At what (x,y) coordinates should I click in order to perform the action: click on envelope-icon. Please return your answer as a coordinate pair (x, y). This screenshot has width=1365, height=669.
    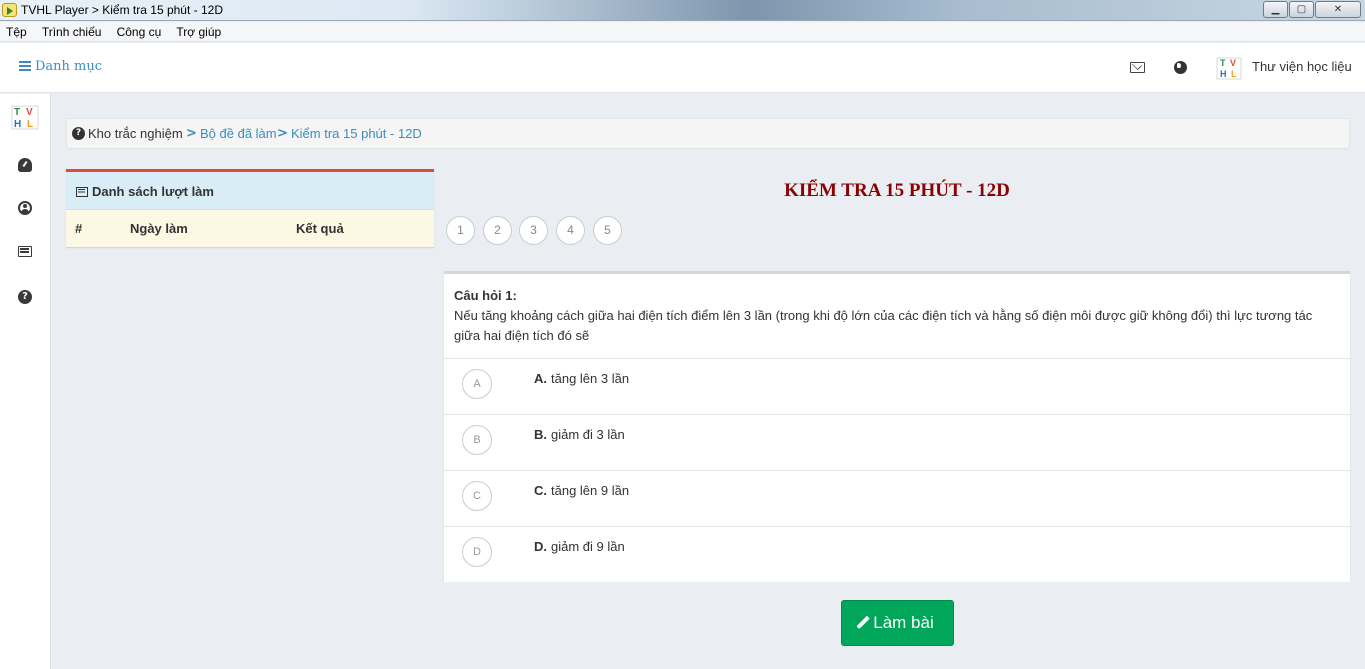
    Looking at the image, I should click on (1137, 67).